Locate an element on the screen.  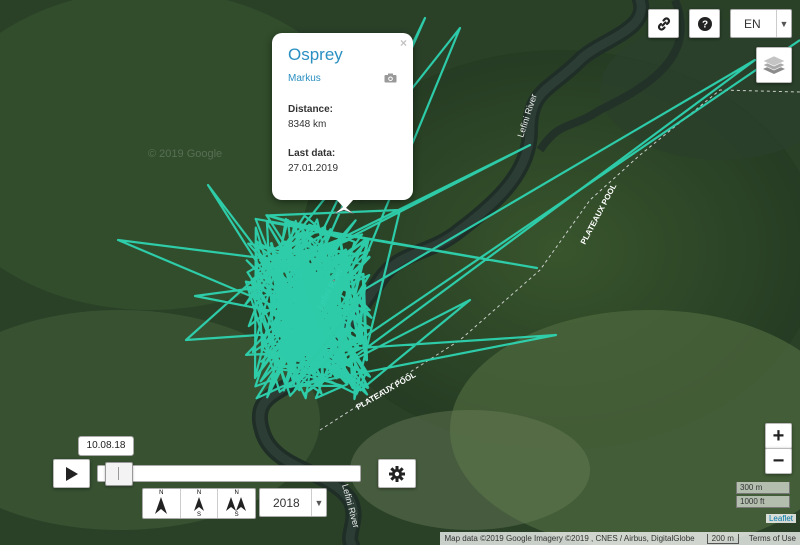
year-select: 2018 ▼ is located at coordinates (293, 502).